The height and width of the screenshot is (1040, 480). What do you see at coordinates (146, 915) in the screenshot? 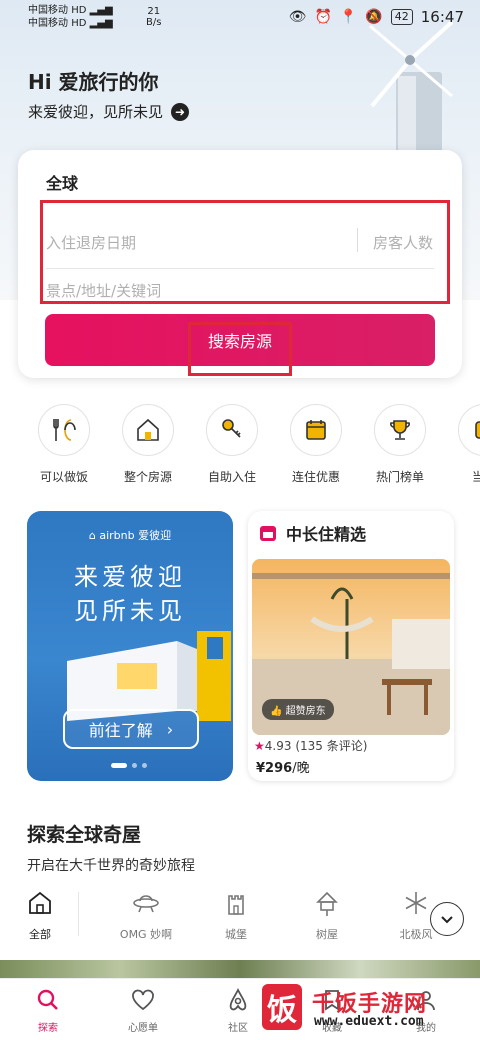
I see `explore-tab-omg: OMG 妙啊` at bounding box center [146, 915].